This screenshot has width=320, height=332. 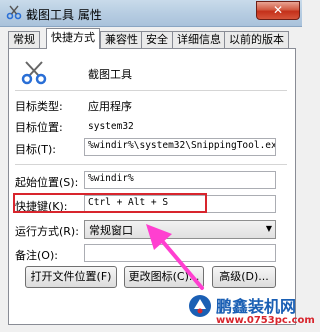 I want to click on target-input: %windir%\system32\SnippingTool.exe, so click(x=180, y=147).